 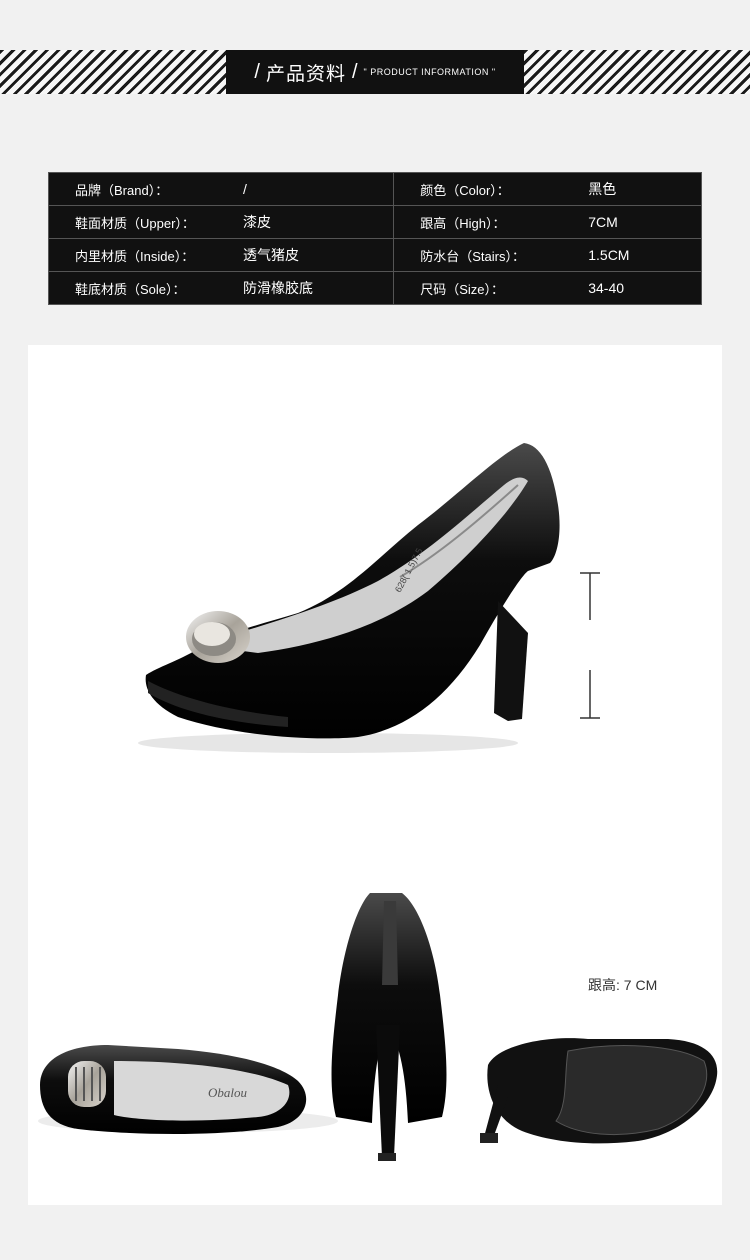 I want to click on spec-row: 鞋面材质（Upper）： 漆皮 跟高（High）： 7CM, so click(x=374, y=222).